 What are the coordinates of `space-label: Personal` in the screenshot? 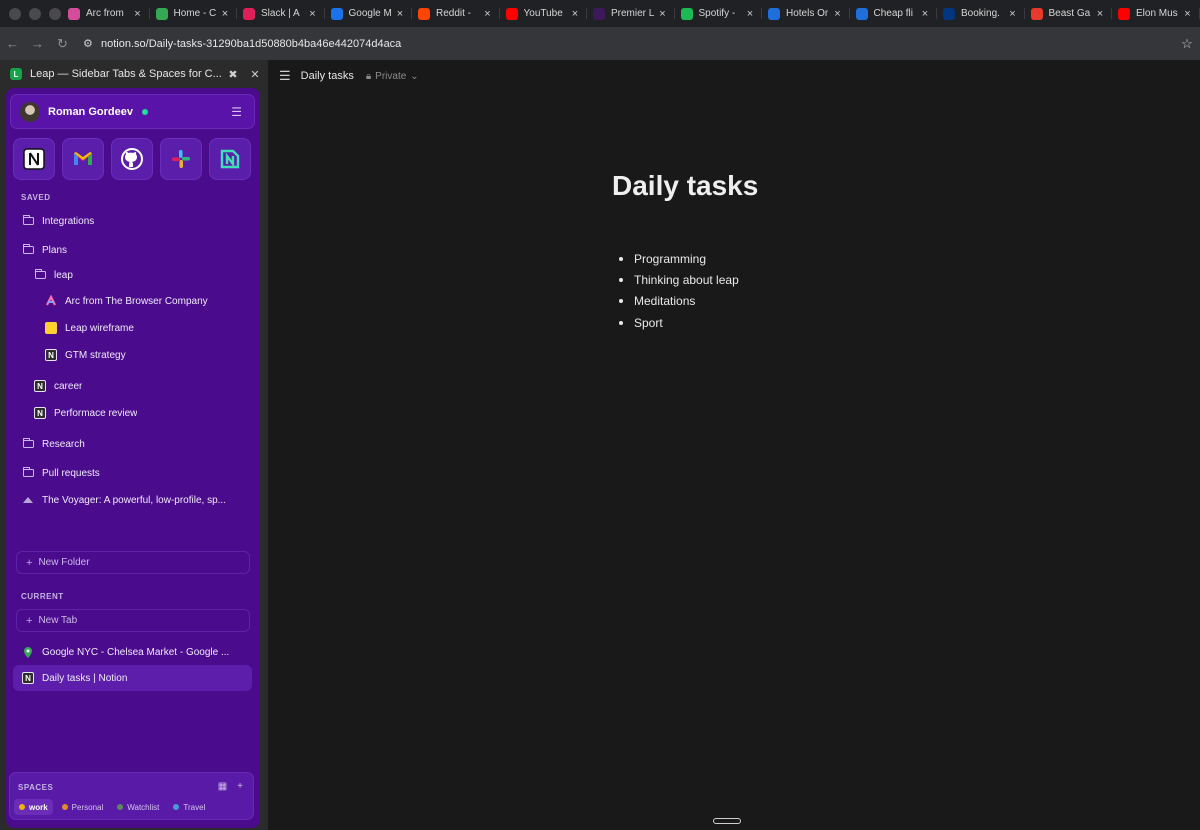 It's located at (87, 807).